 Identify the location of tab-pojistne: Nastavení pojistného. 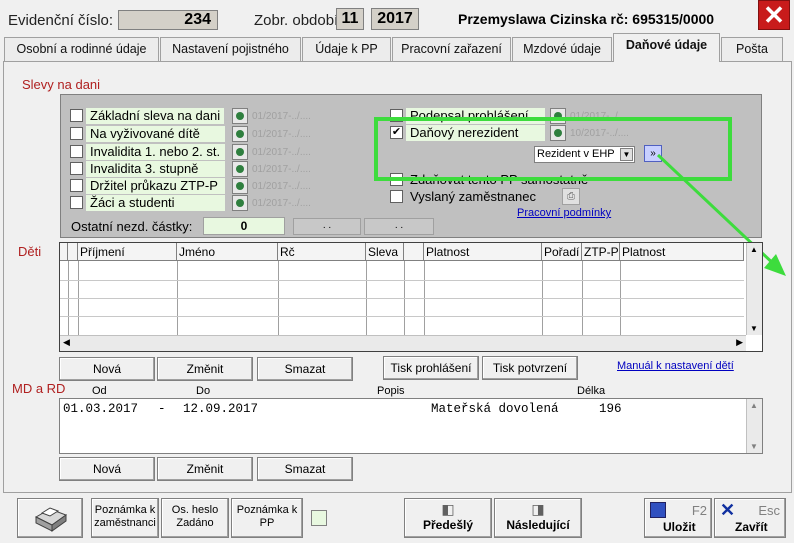
(230, 49).